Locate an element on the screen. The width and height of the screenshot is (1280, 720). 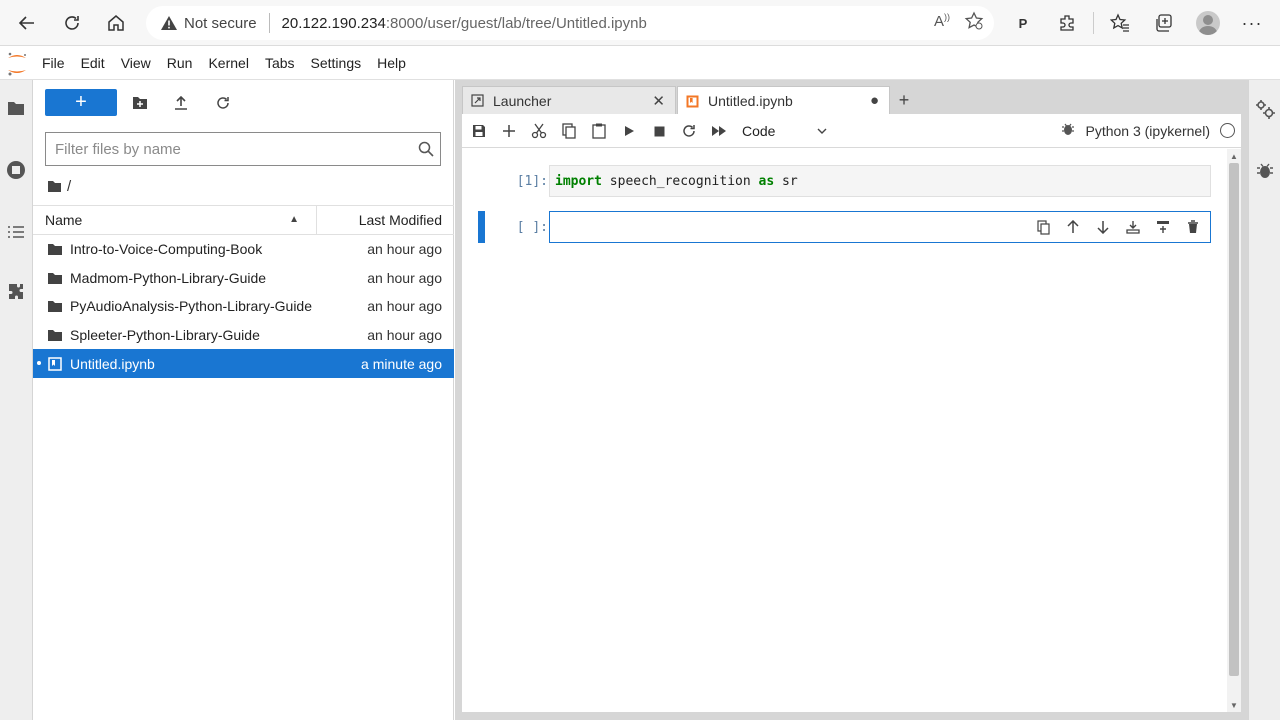
cell-prompt: [ ]: is located at coordinates (532, 227).